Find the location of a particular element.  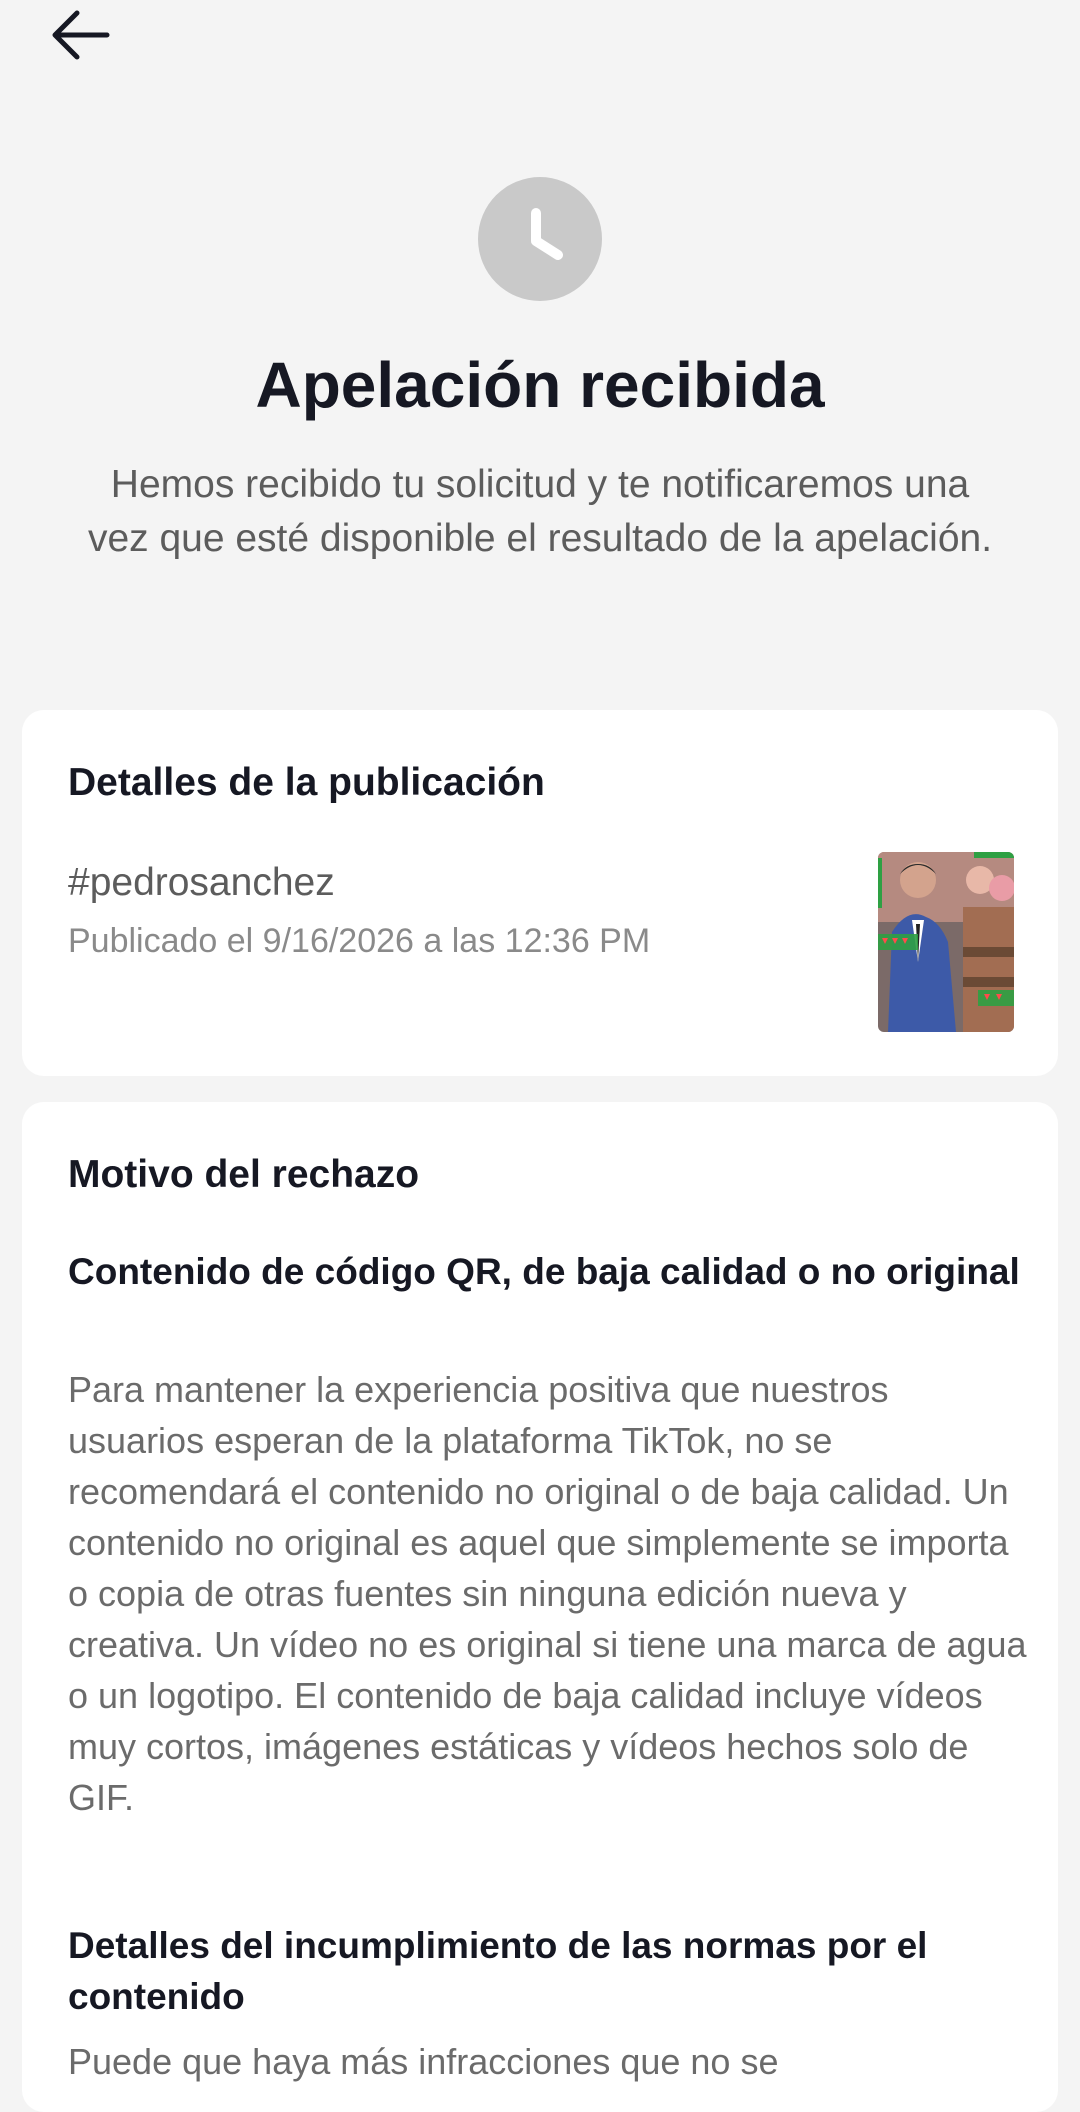

video-thumbnail-image is located at coordinates (946, 942).